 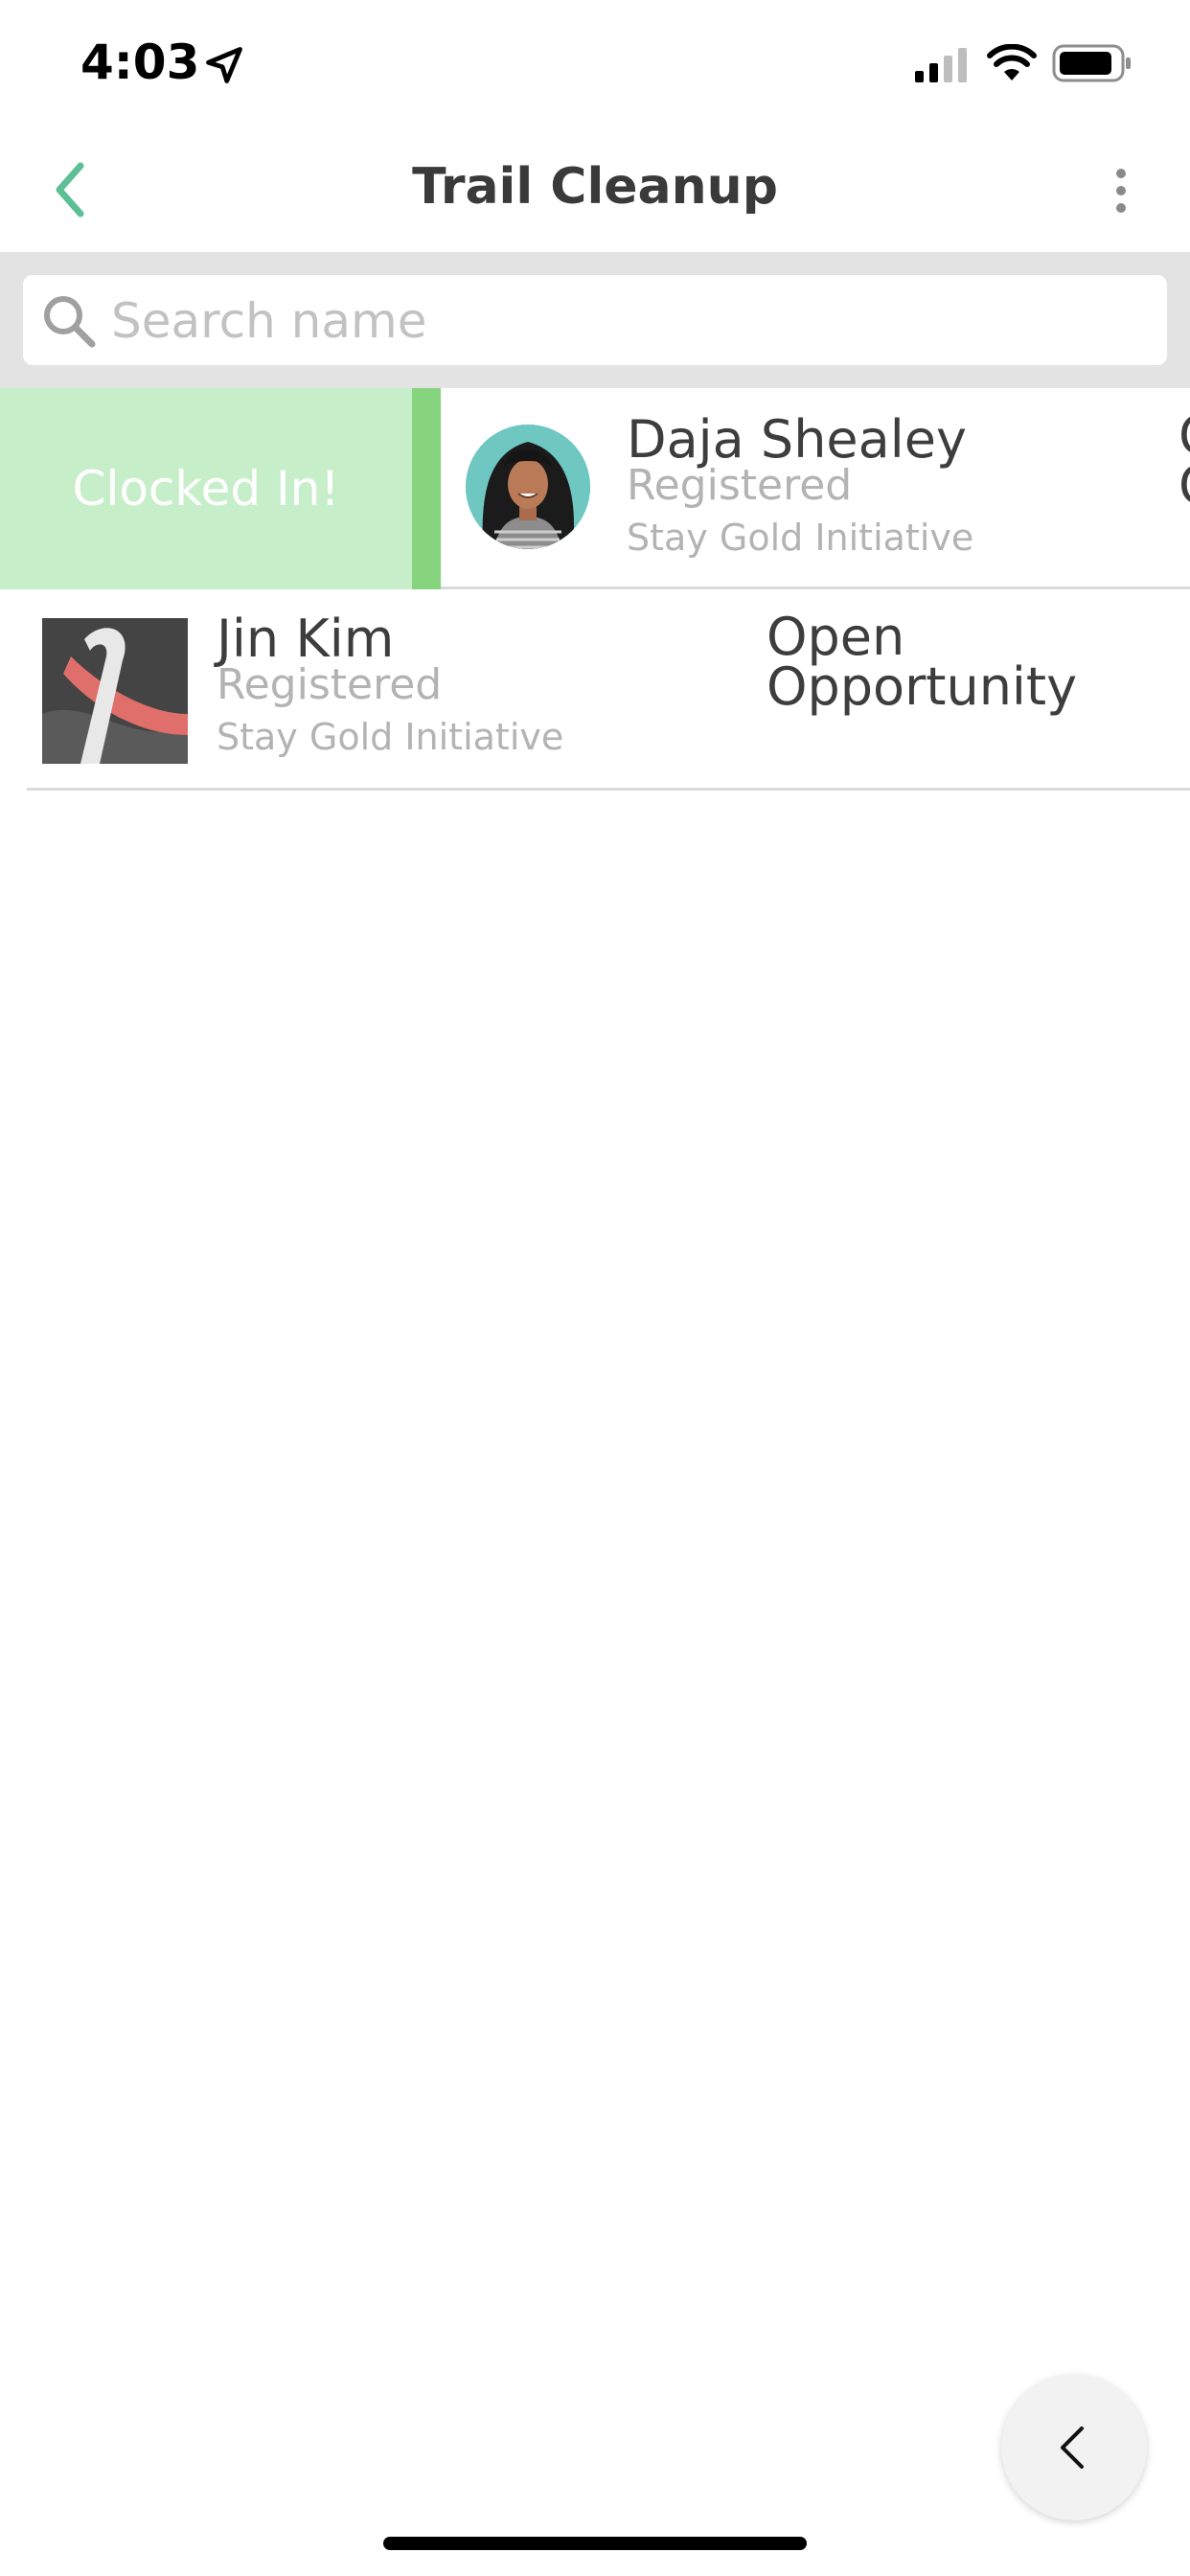 I want to click on awareness-ribbon-image, so click(x=115, y=691).